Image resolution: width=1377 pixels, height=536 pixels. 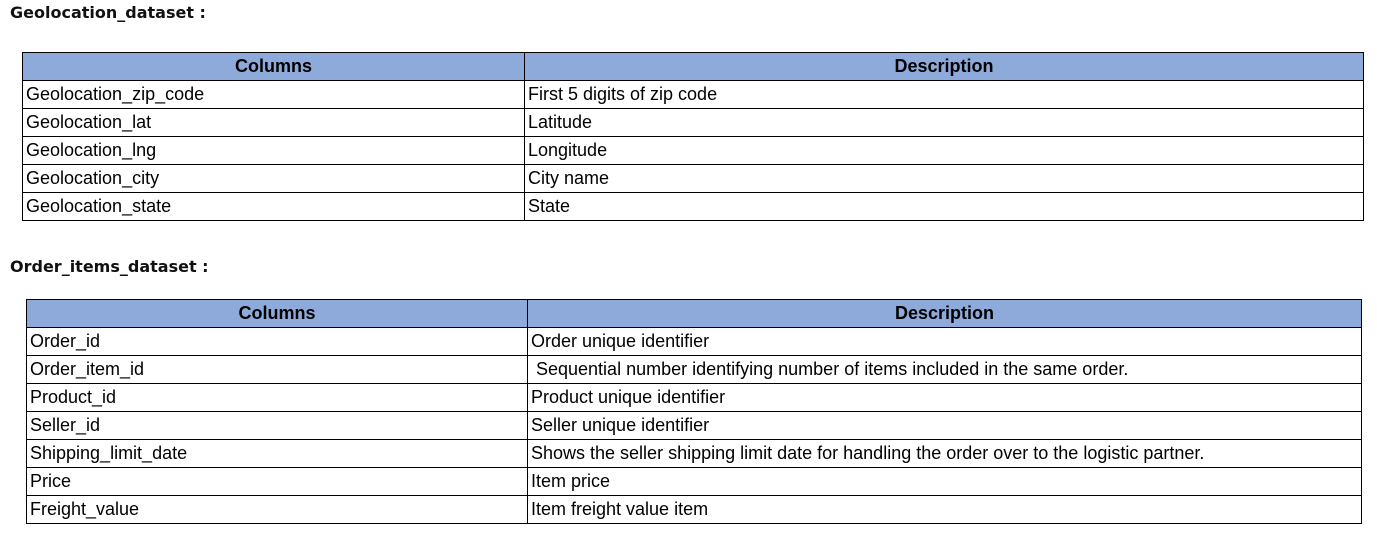 I want to click on column-name-cell: Geolocation_city, so click(x=273, y=178).